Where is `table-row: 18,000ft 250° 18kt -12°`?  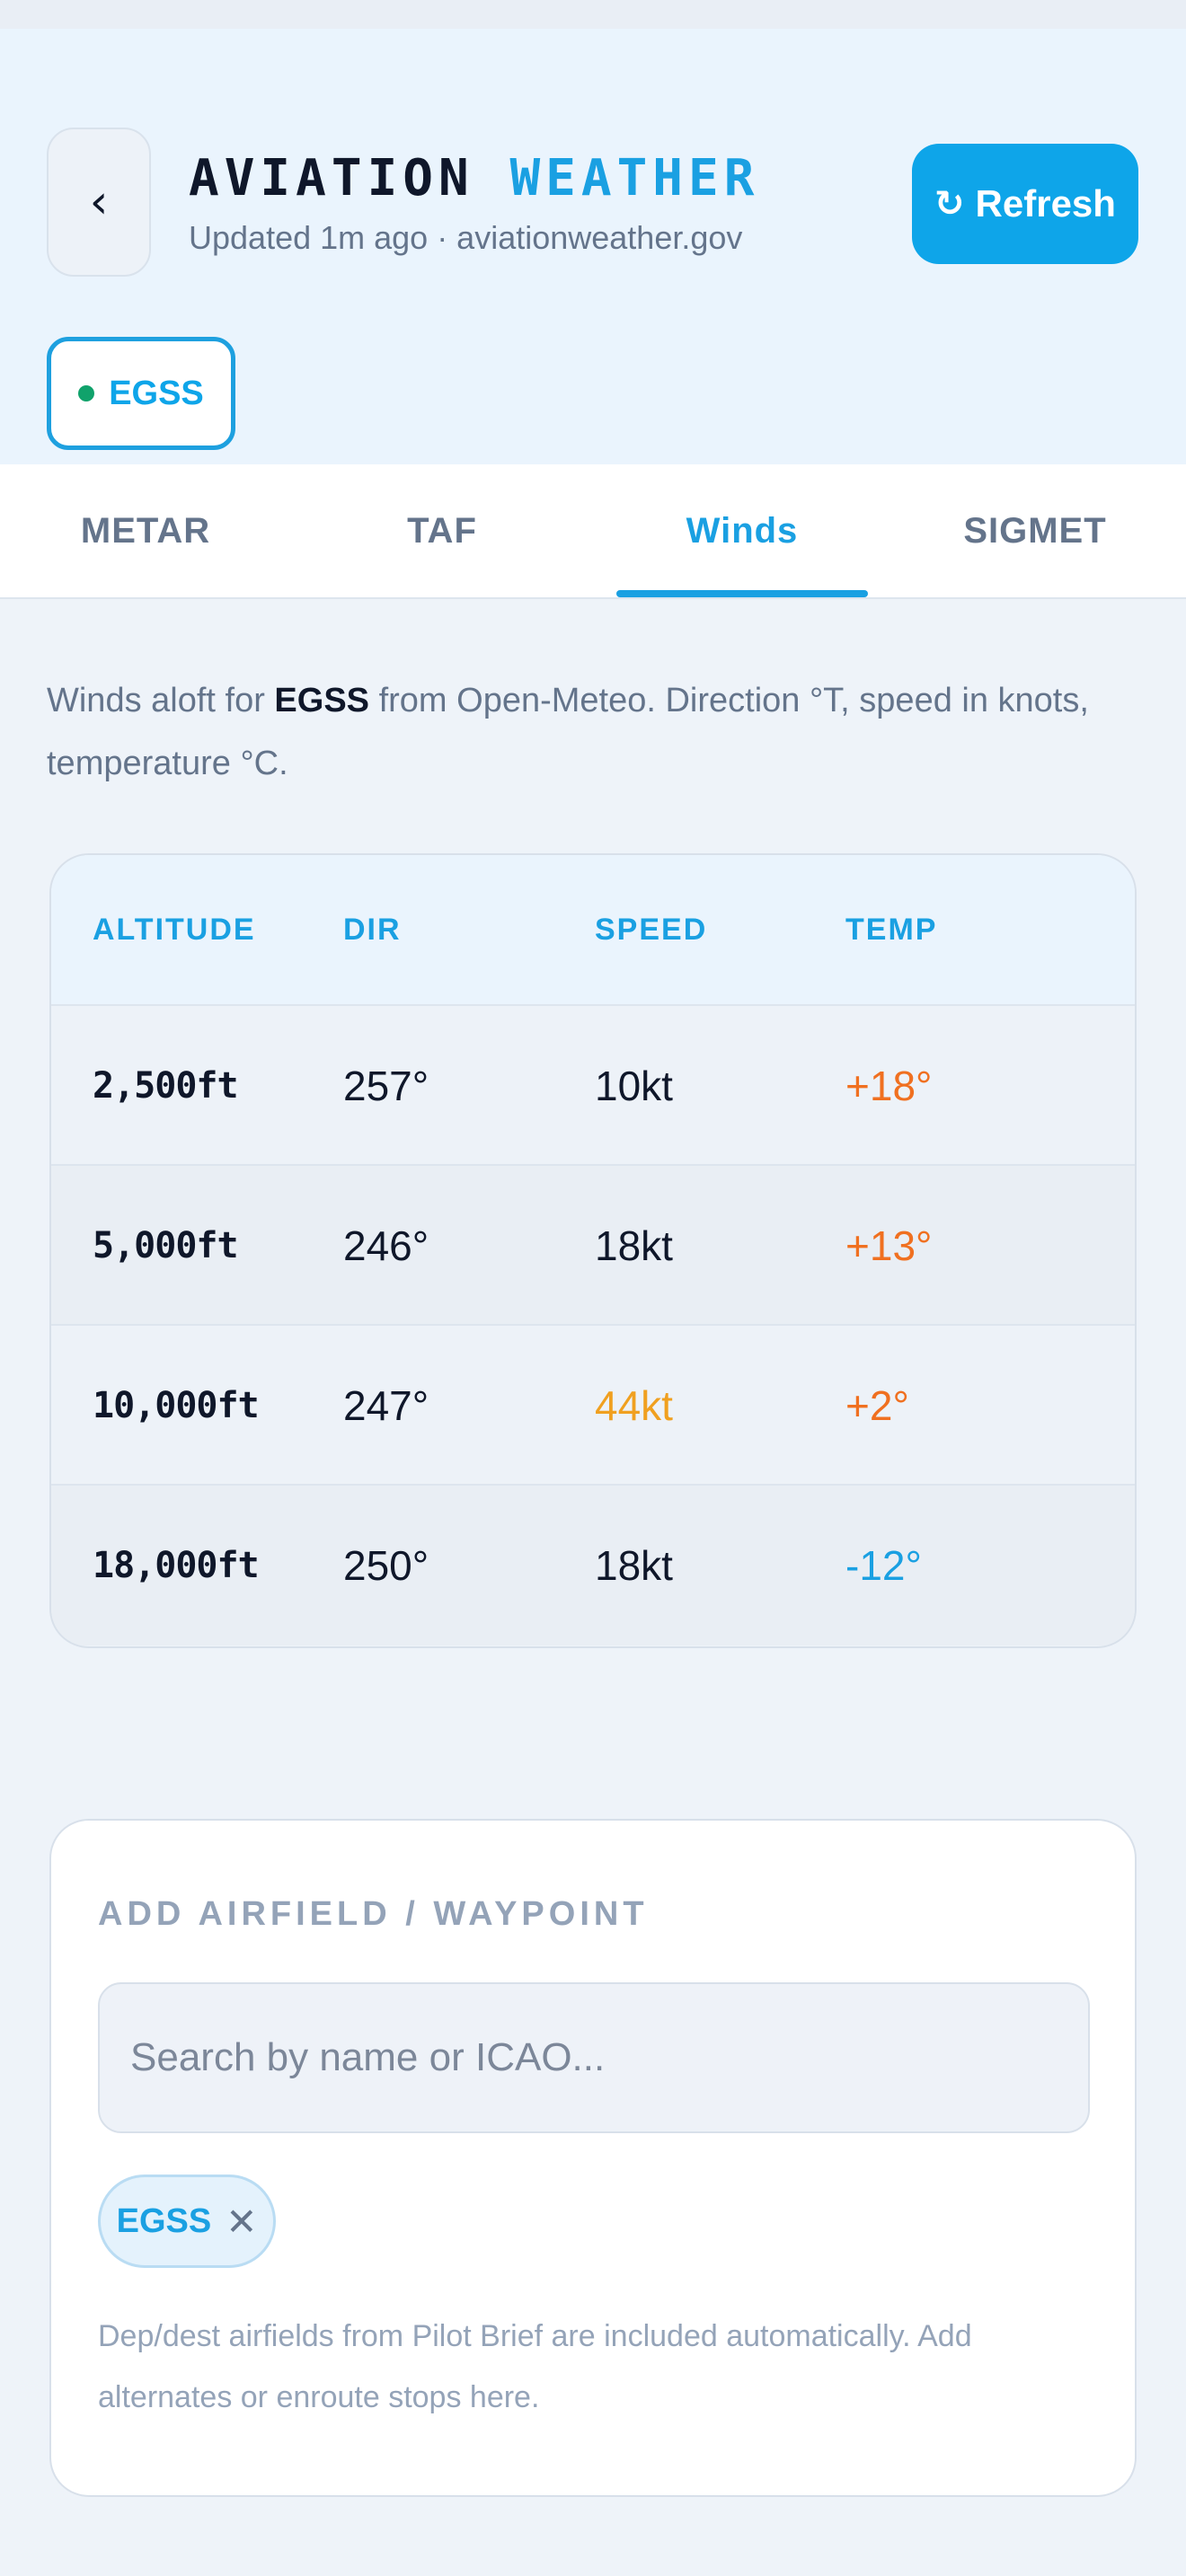
table-row: 18,000ft 250° 18kt -12° is located at coordinates (593, 1565).